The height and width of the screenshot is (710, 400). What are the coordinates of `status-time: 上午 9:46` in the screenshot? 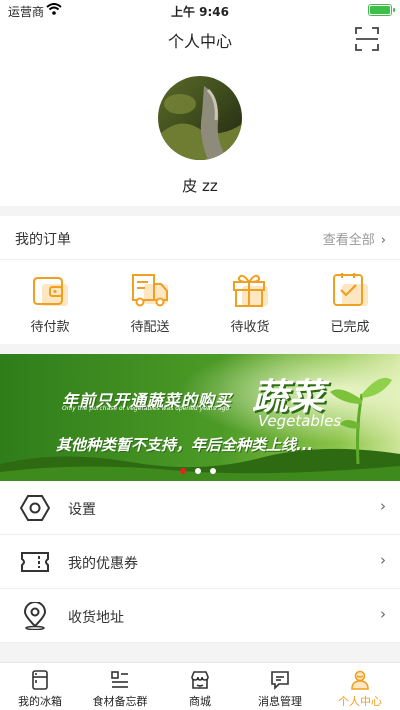 It's located at (200, 12).